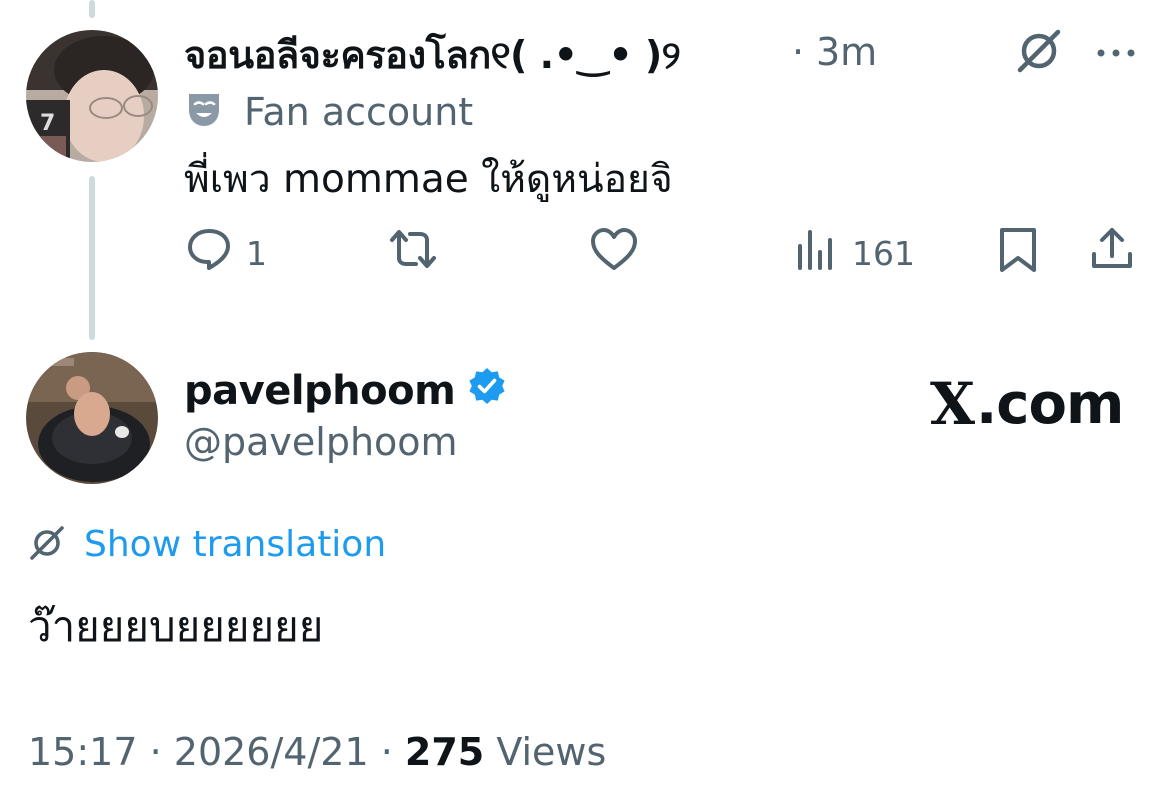 The height and width of the screenshot is (792, 1169). Describe the element at coordinates (235, 544) in the screenshot. I see `show-translation-label: Show translation` at that location.